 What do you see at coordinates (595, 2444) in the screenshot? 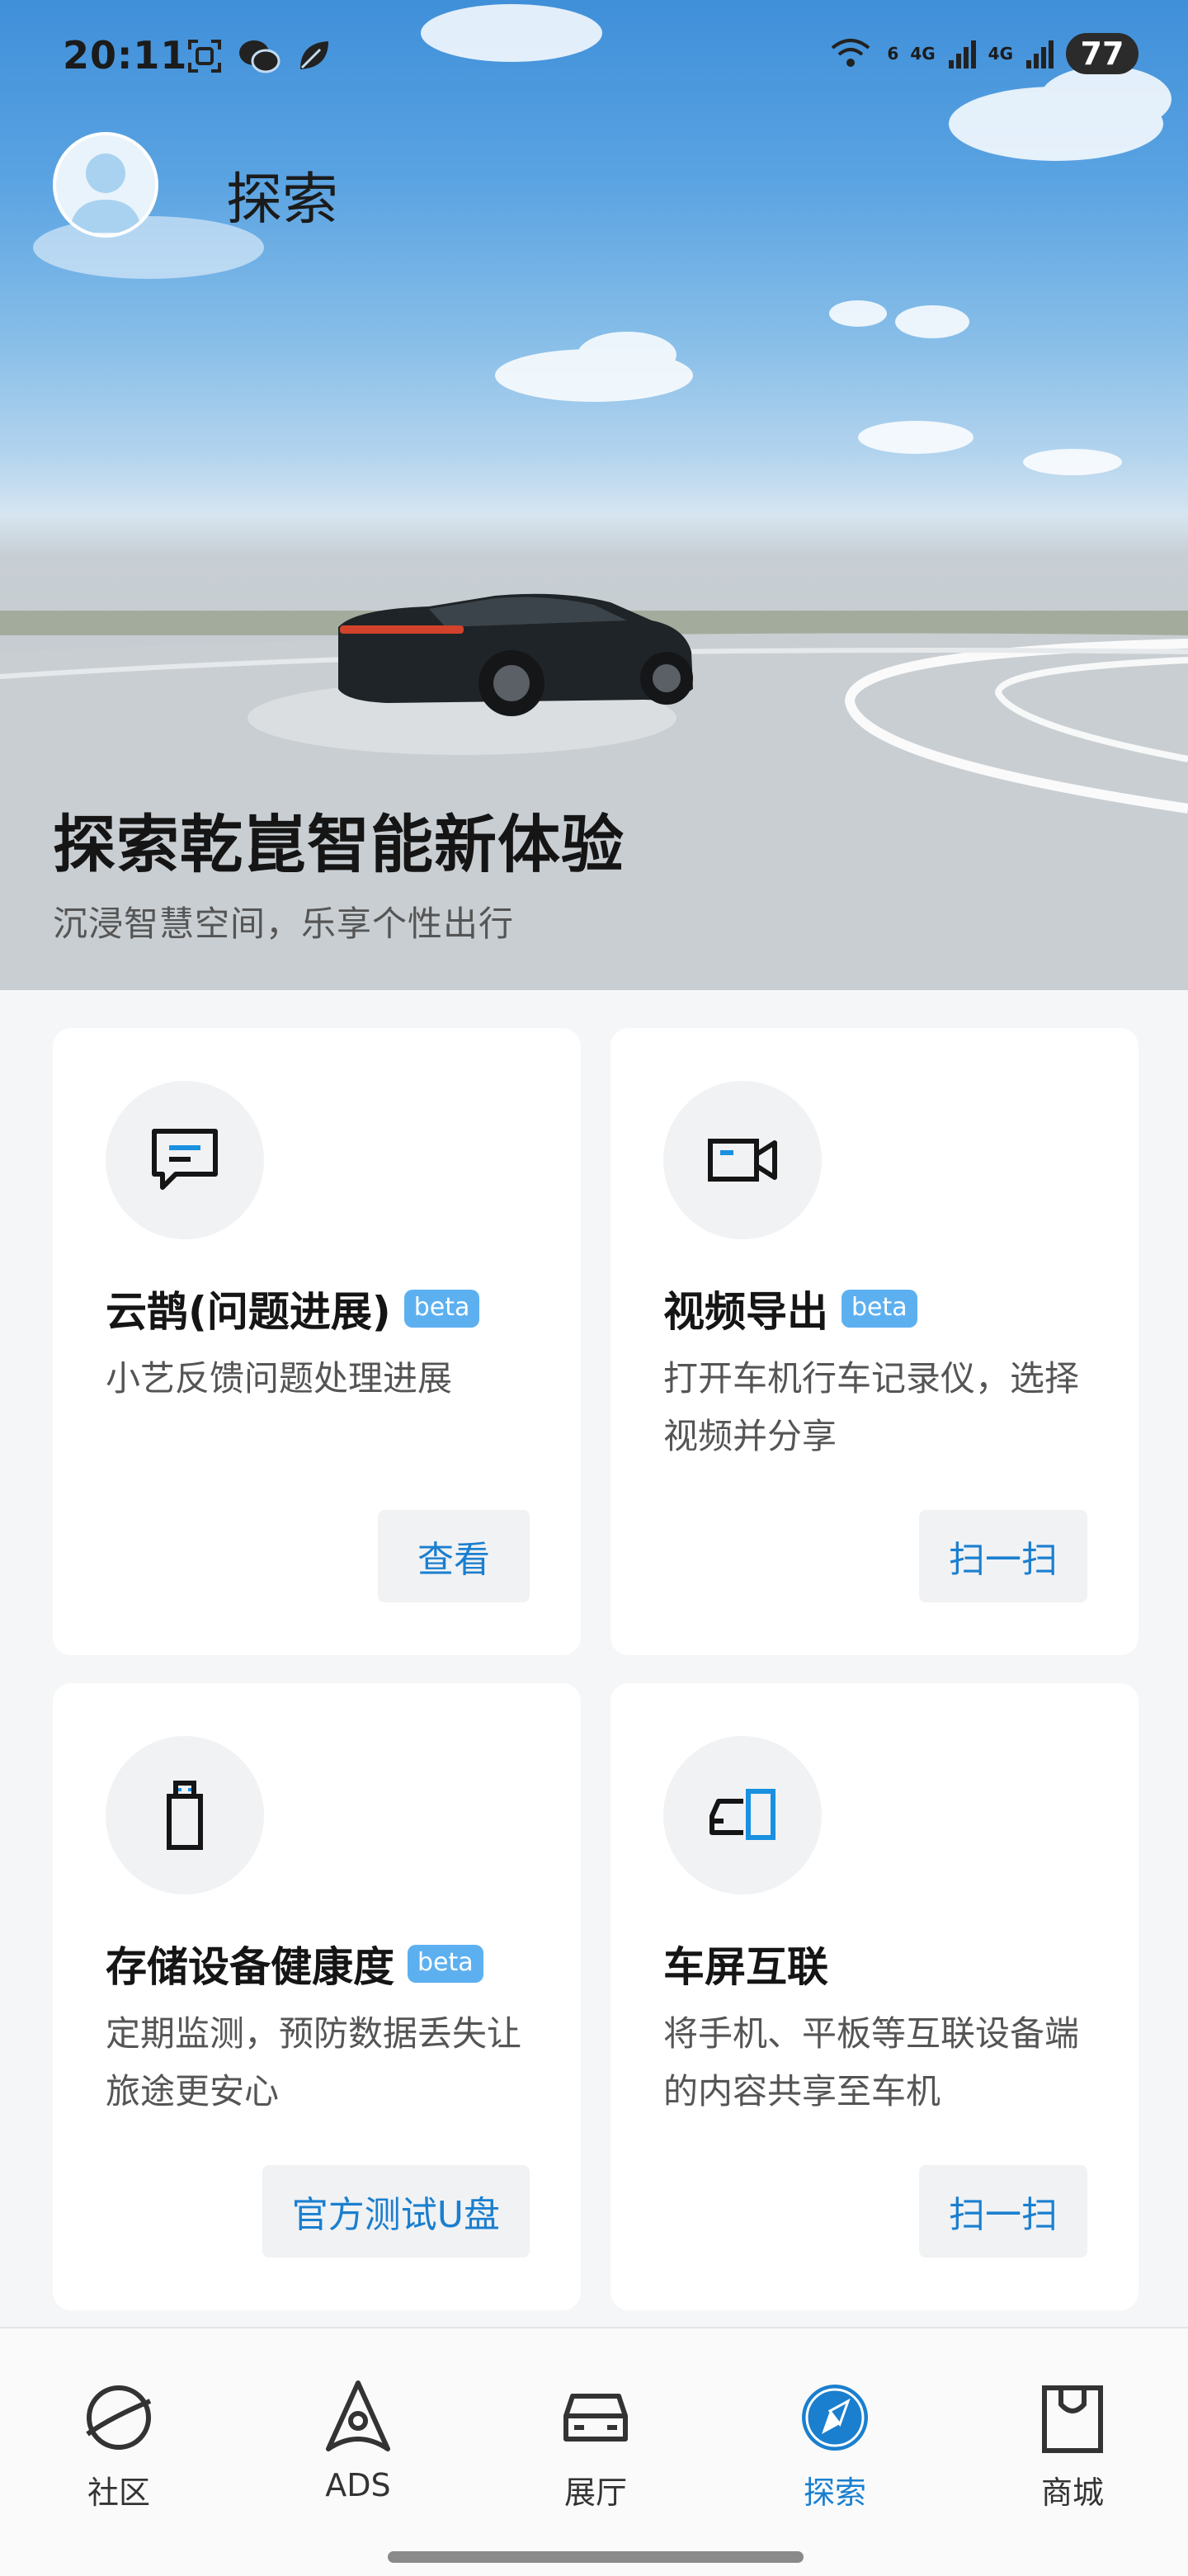
I see `nav-item-showroom: 展厅` at bounding box center [595, 2444].